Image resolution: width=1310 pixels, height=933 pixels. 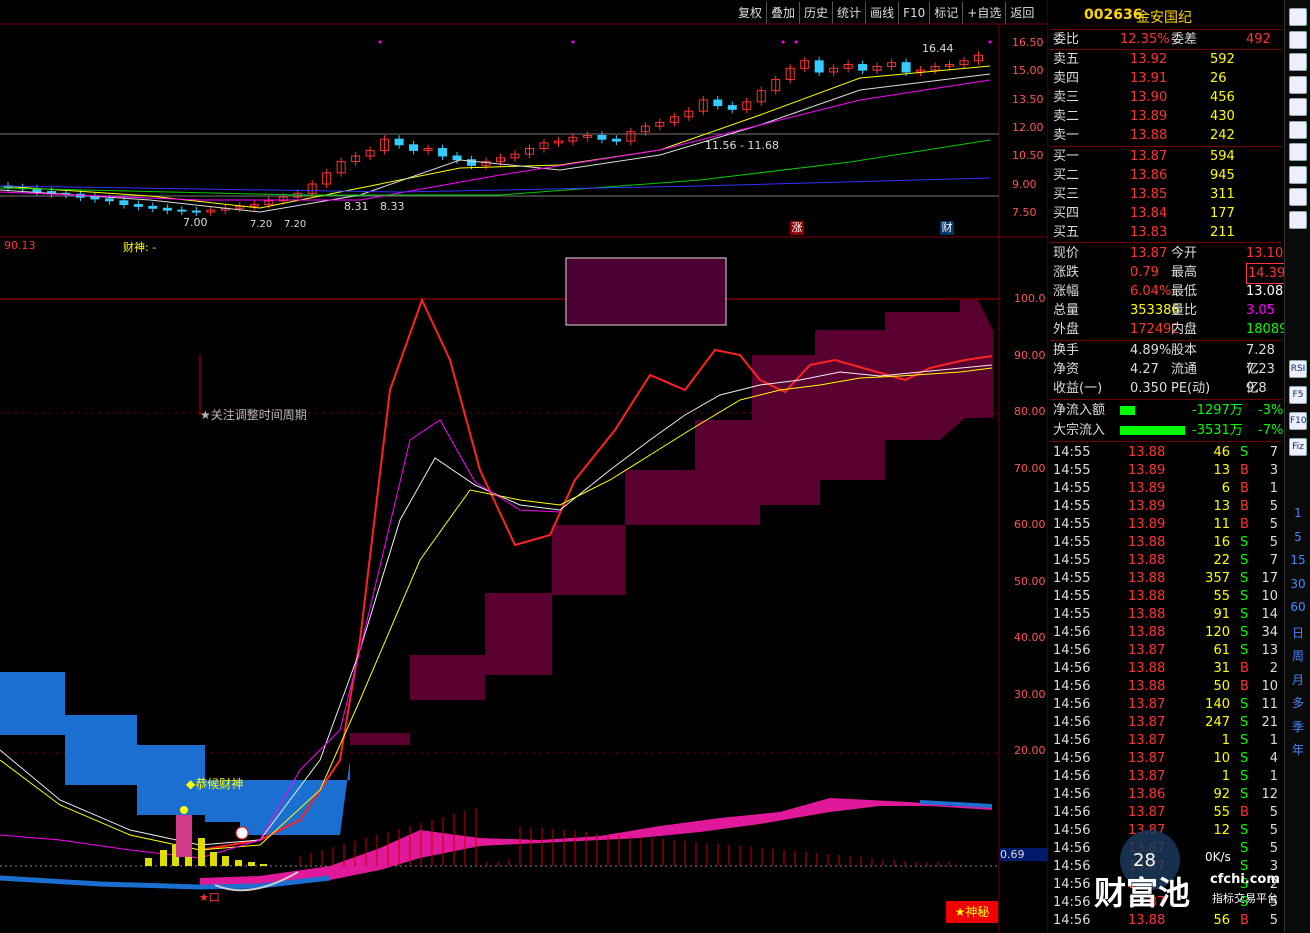 I want to click on cell: 13.87, so click(x=1147, y=740).